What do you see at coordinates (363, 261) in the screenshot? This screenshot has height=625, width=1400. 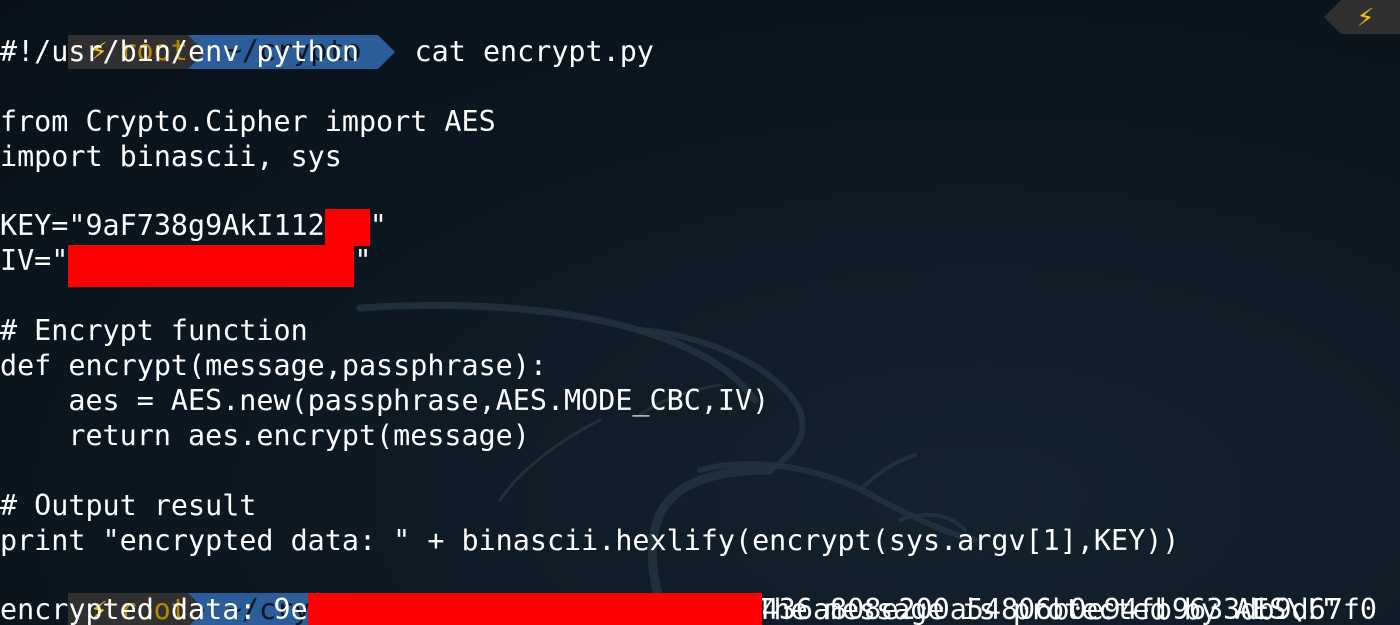 I see `iv-suffix: "` at bounding box center [363, 261].